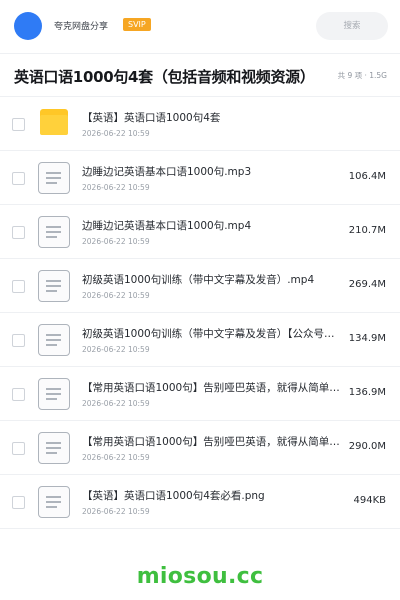 Image resolution: width=400 pixels, height=600 pixels. I want to click on app-header: 夸克网盘分享 SVIP 搜索, so click(200, 27).